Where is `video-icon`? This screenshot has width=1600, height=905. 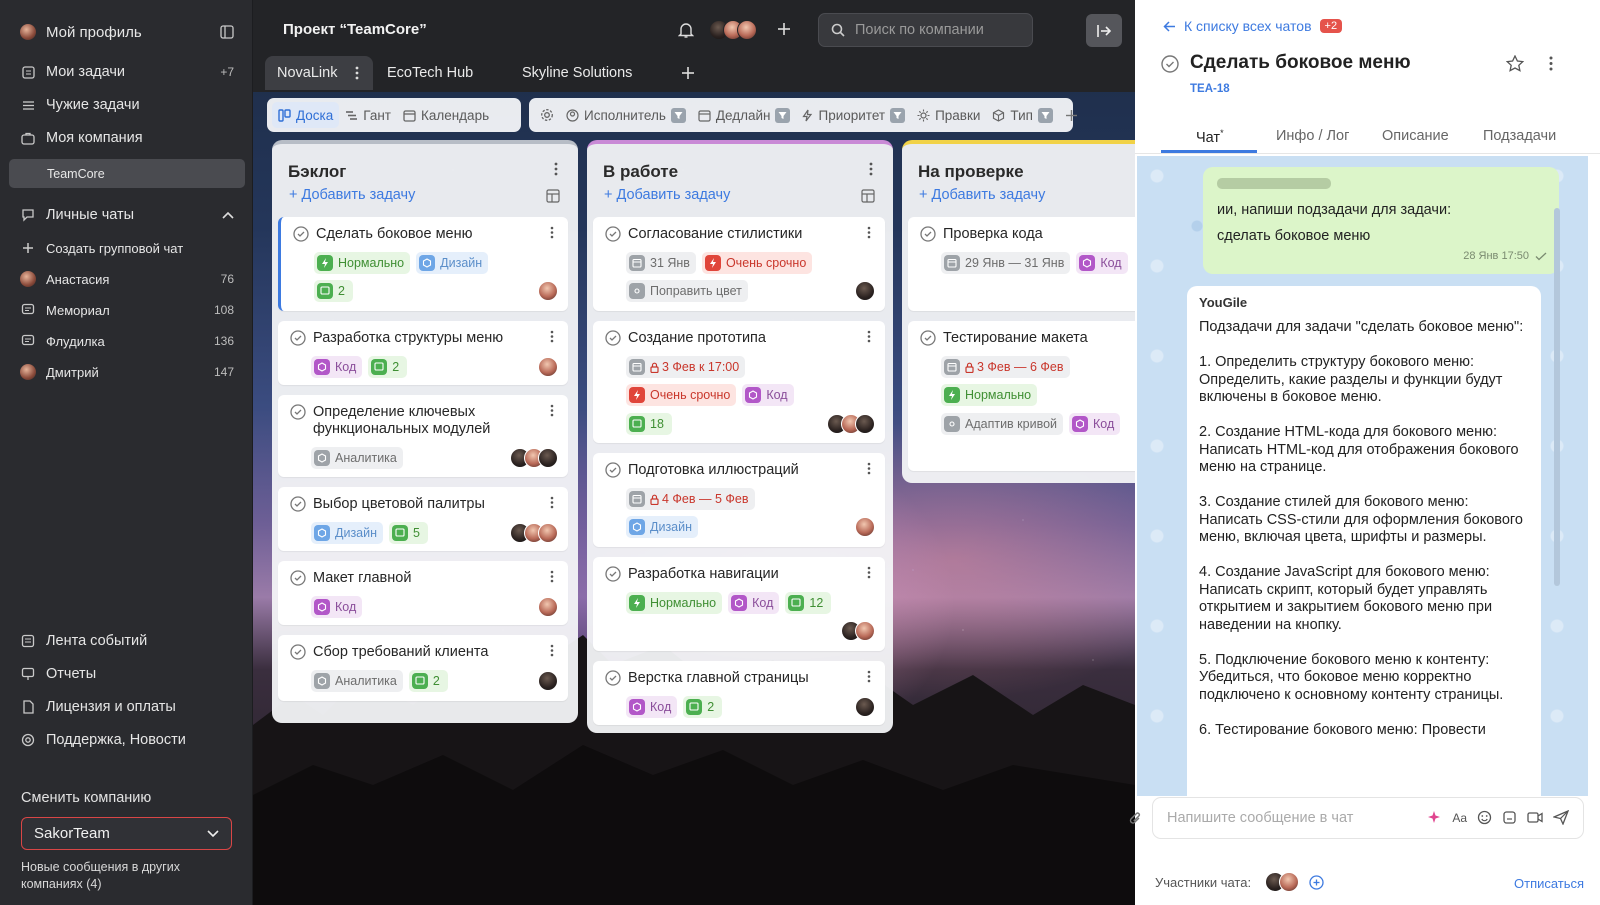 video-icon is located at coordinates (1535, 817).